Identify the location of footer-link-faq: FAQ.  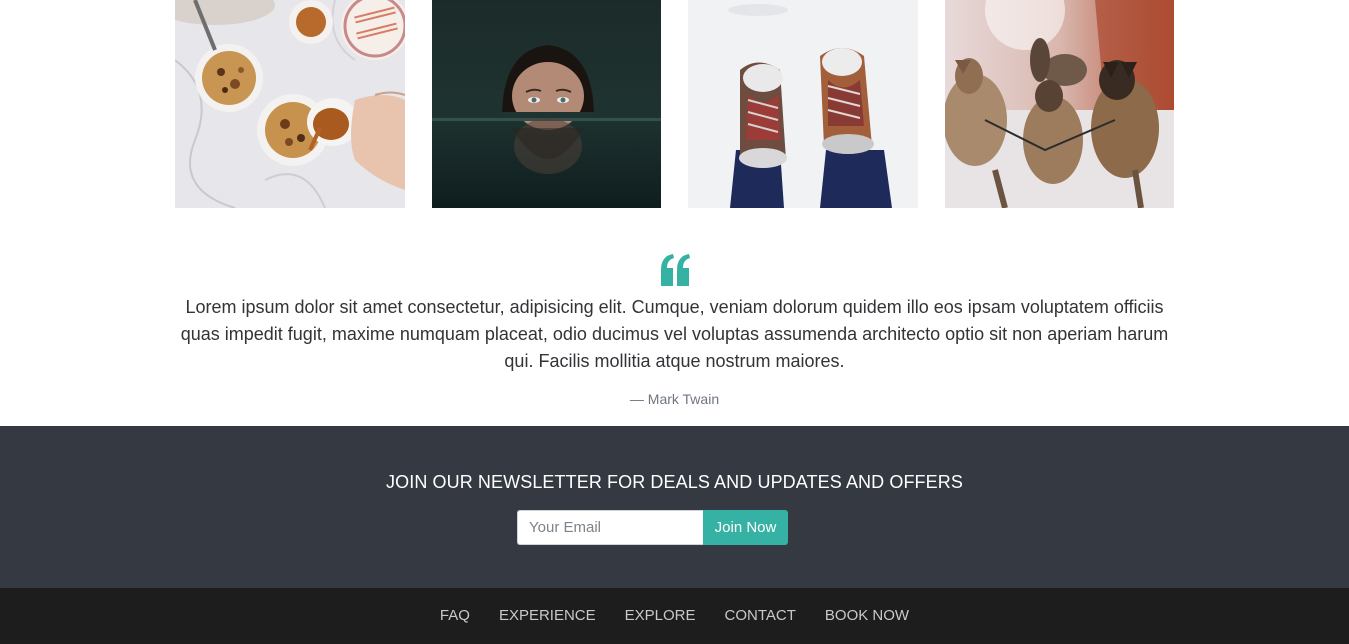
(455, 616).